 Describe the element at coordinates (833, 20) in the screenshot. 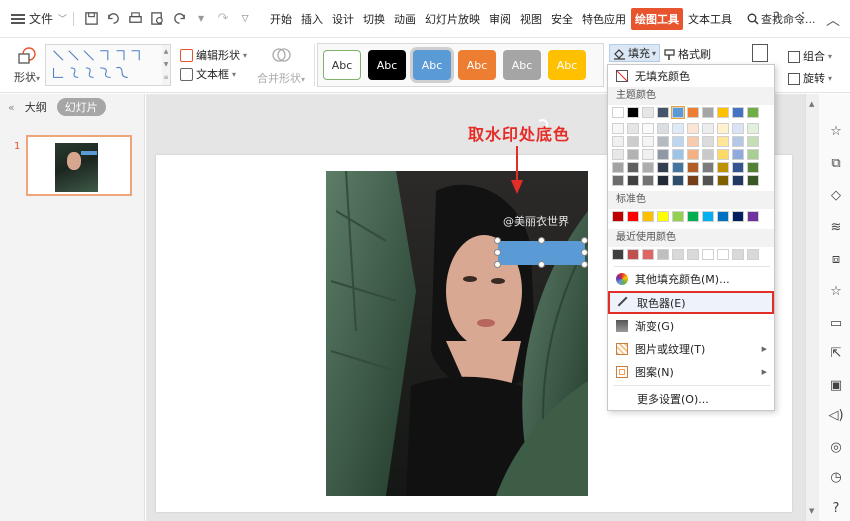

I see `collapse-ribbon-icon: ︿` at that location.